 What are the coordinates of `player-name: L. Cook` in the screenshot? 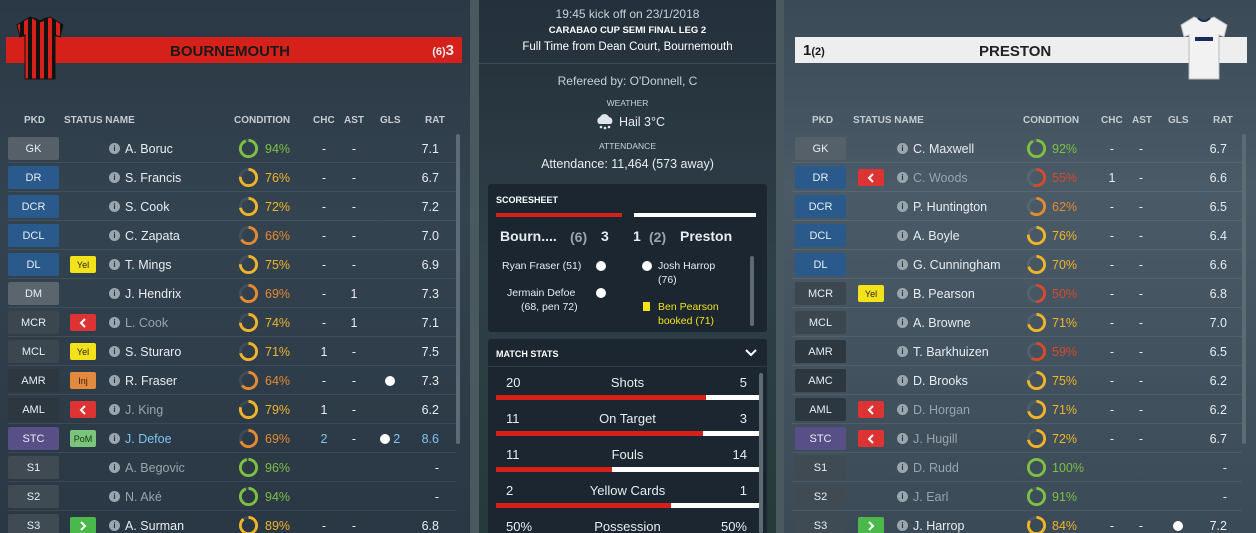 It's located at (146, 323).